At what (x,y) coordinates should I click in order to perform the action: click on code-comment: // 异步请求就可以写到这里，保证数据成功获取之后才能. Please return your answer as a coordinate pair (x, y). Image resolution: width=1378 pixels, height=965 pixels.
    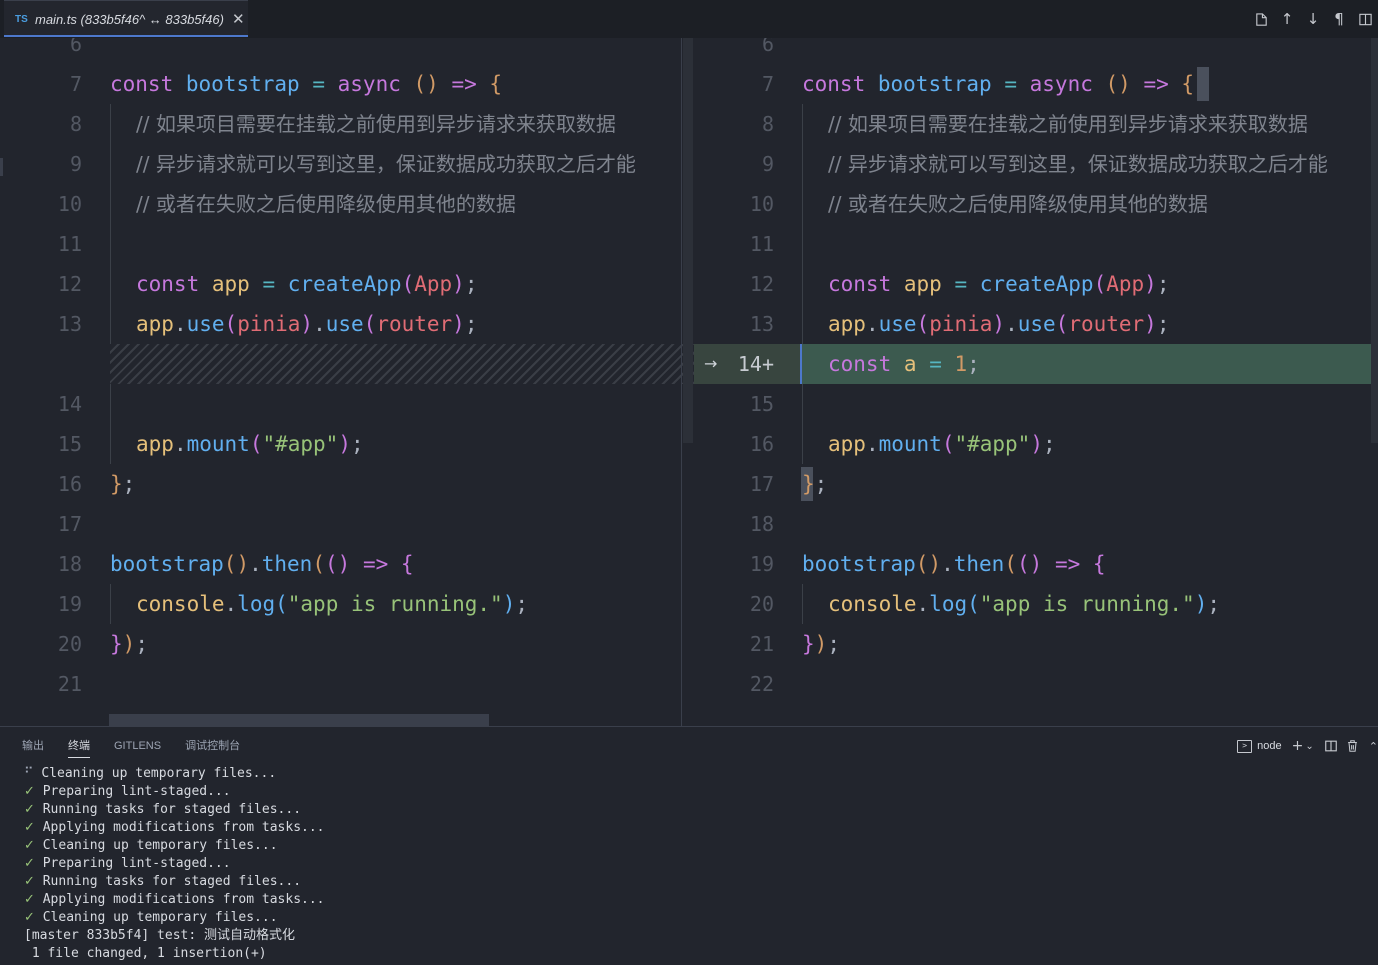
    Looking at the image, I should click on (1078, 164).